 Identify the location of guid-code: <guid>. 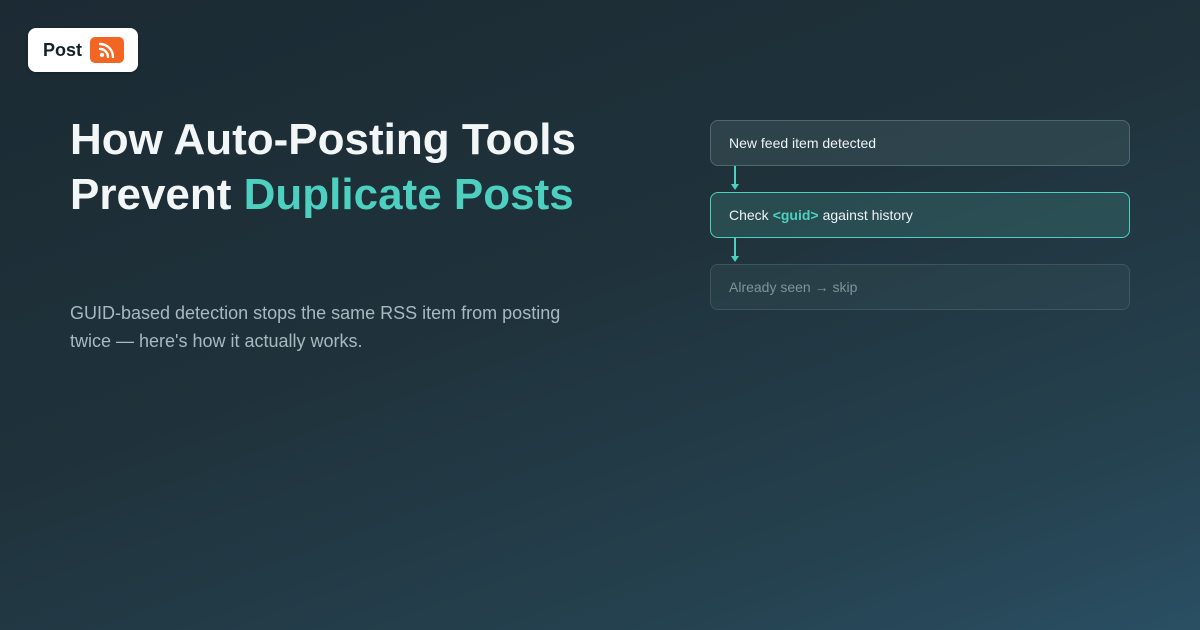
(795, 215).